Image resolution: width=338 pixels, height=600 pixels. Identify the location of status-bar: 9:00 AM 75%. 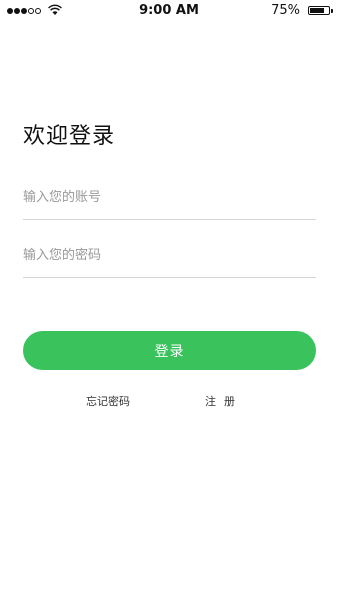
(169, 11).